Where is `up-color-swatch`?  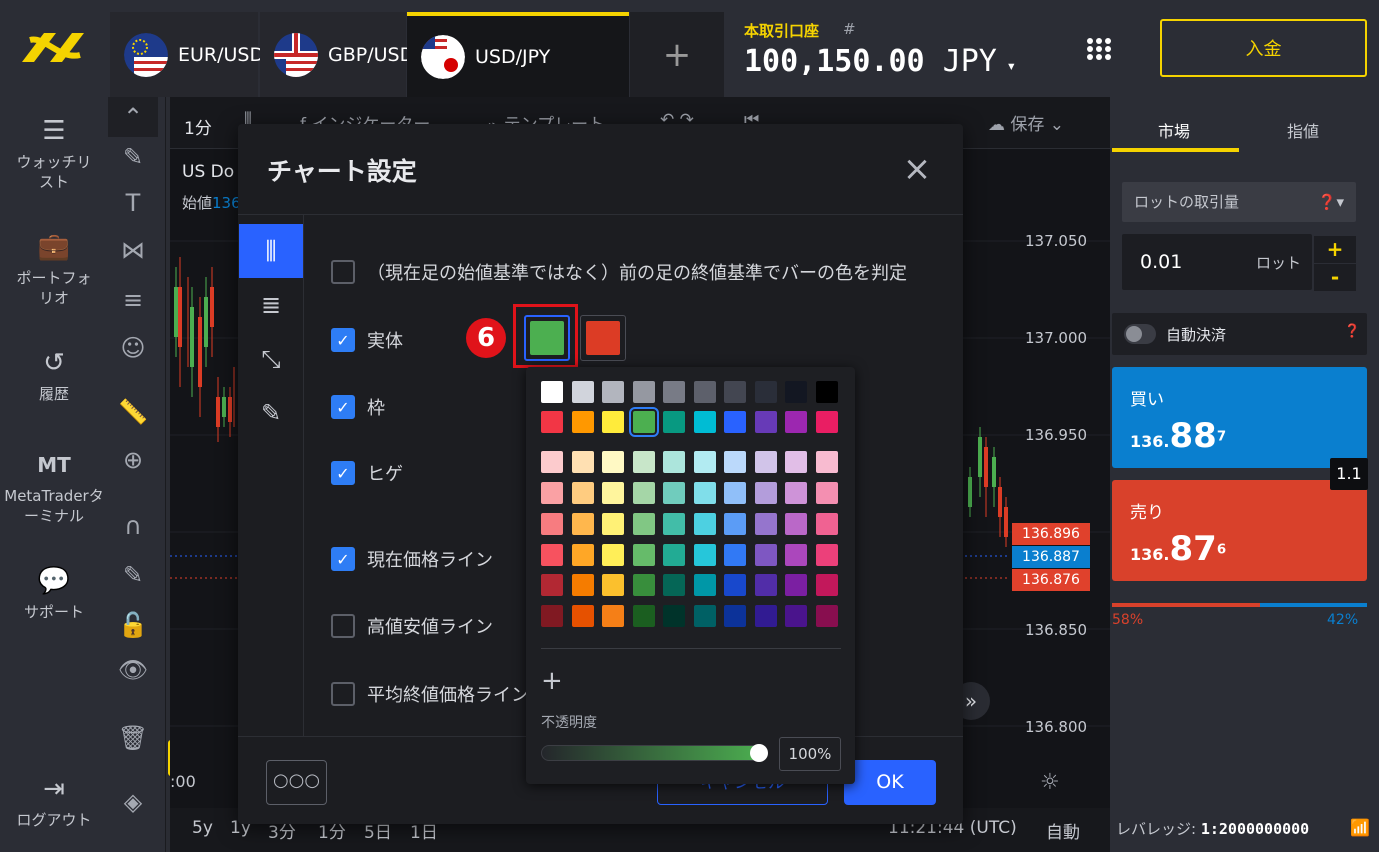
up-color-swatch is located at coordinates (547, 338).